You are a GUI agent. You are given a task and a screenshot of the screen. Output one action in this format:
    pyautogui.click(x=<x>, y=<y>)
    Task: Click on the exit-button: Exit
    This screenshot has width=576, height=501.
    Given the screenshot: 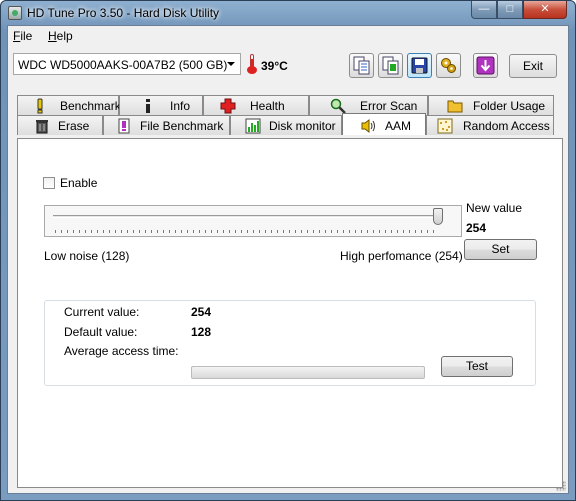 What is the action you would take?
    pyautogui.click(x=533, y=66)
    